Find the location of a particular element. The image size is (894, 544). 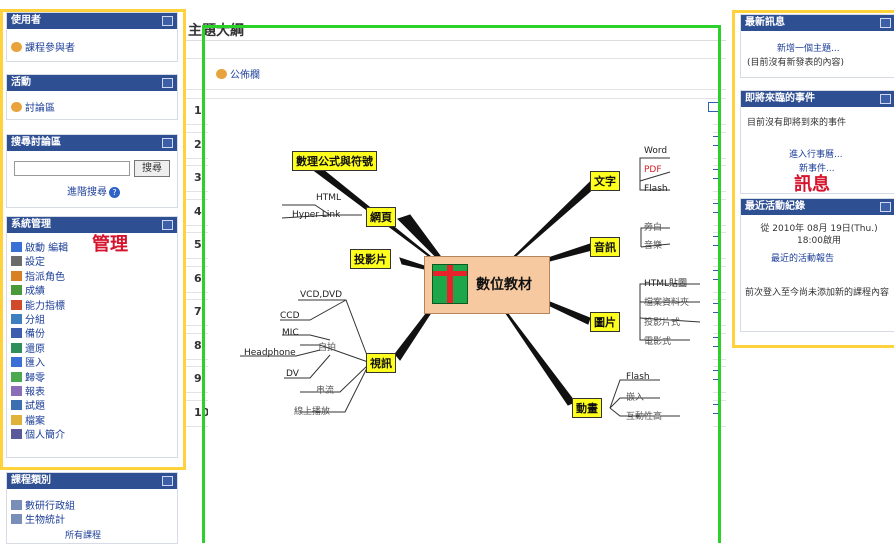

annotation-manage: 管理 is located at coordinates (110, 244).